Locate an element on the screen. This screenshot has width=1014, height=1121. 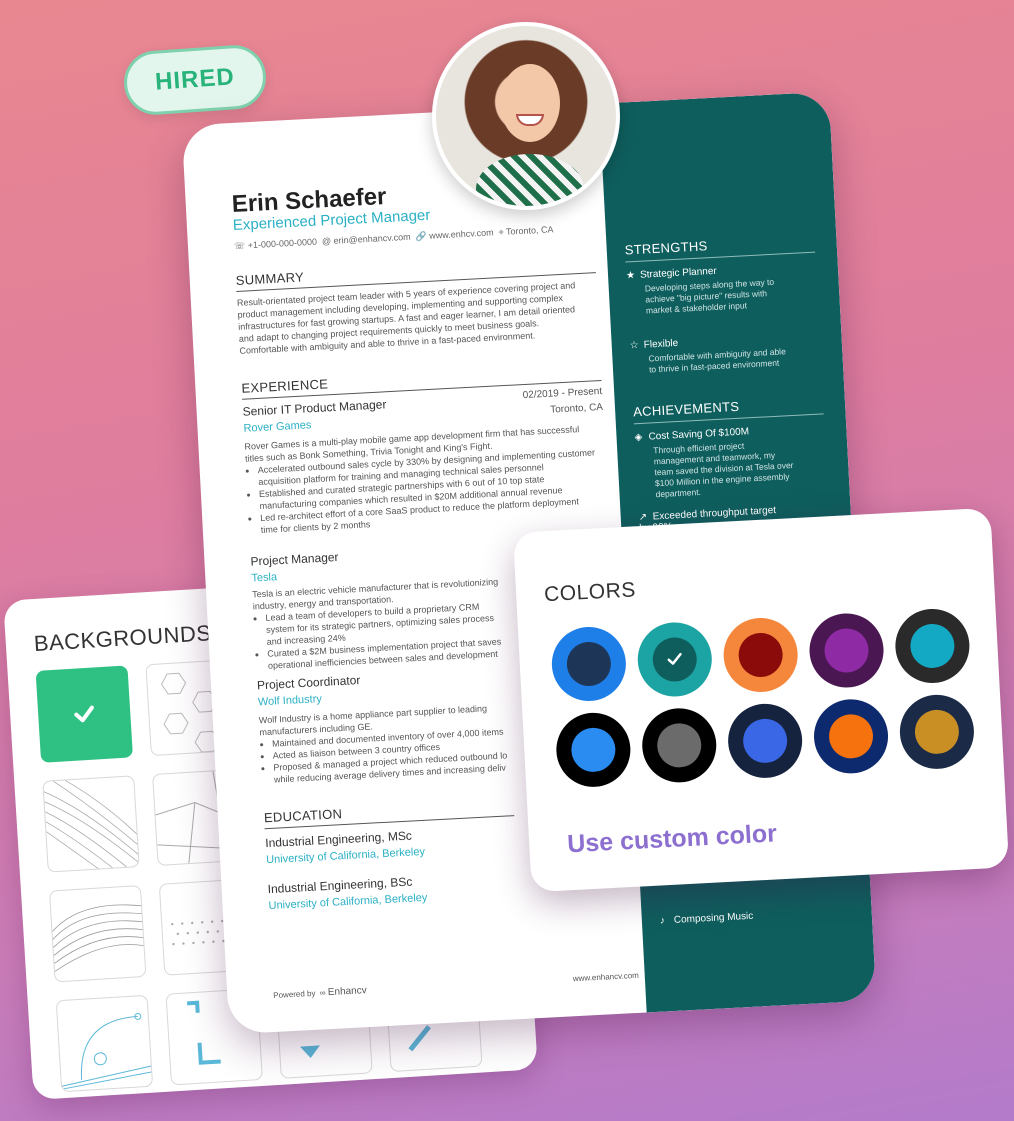
job-title: Project Manager is located at coordinates (294, 559).